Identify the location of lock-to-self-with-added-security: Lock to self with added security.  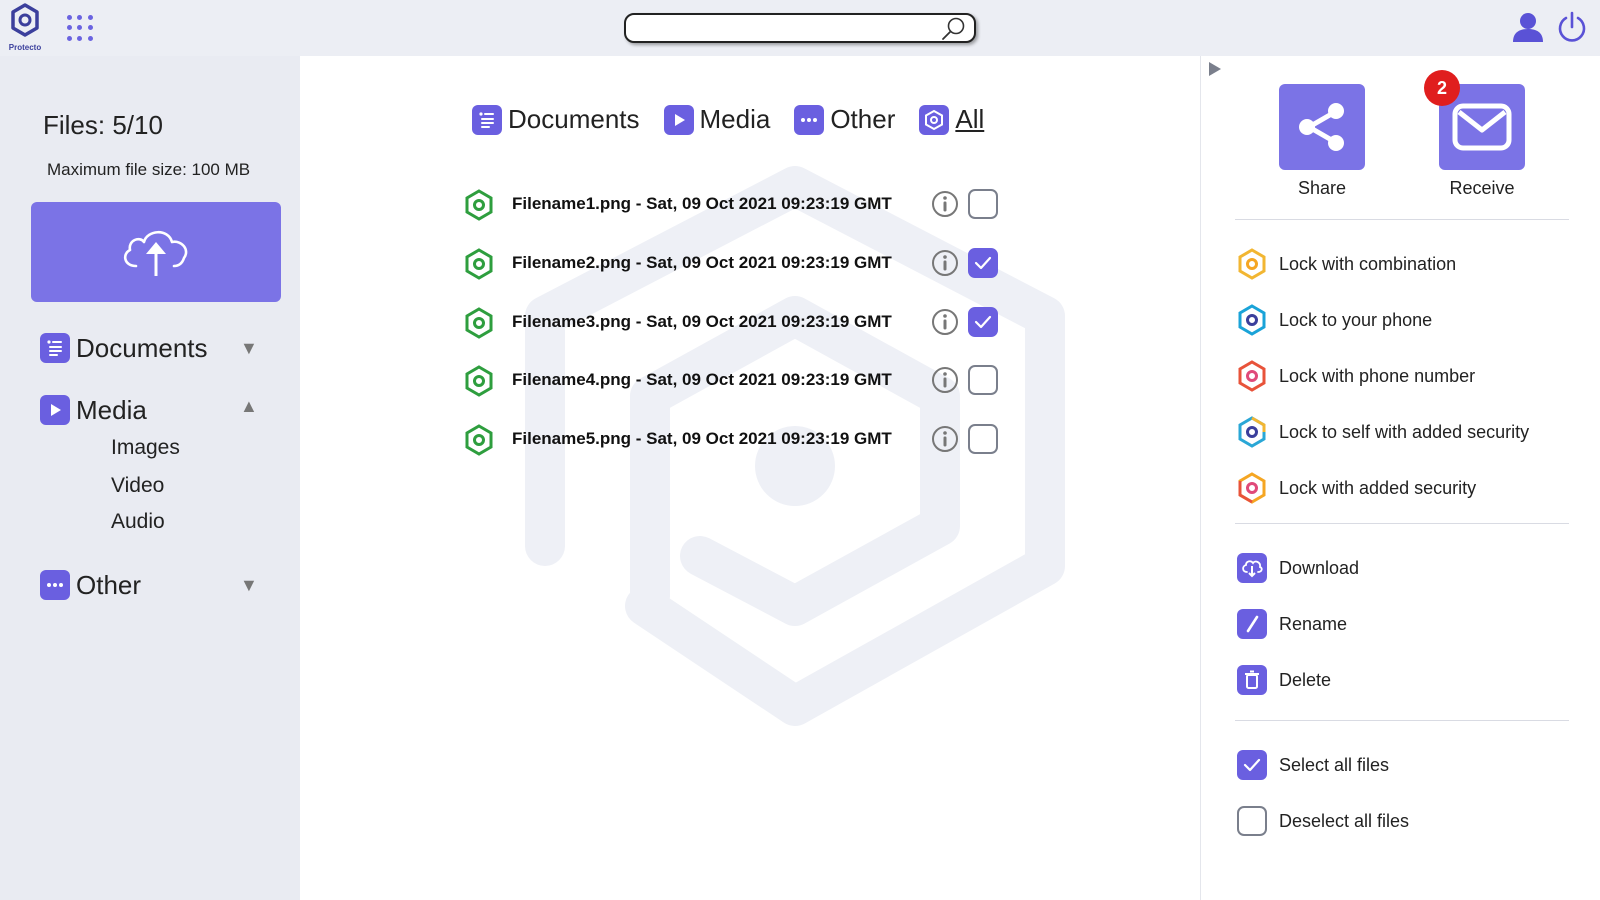
(1383, 432).